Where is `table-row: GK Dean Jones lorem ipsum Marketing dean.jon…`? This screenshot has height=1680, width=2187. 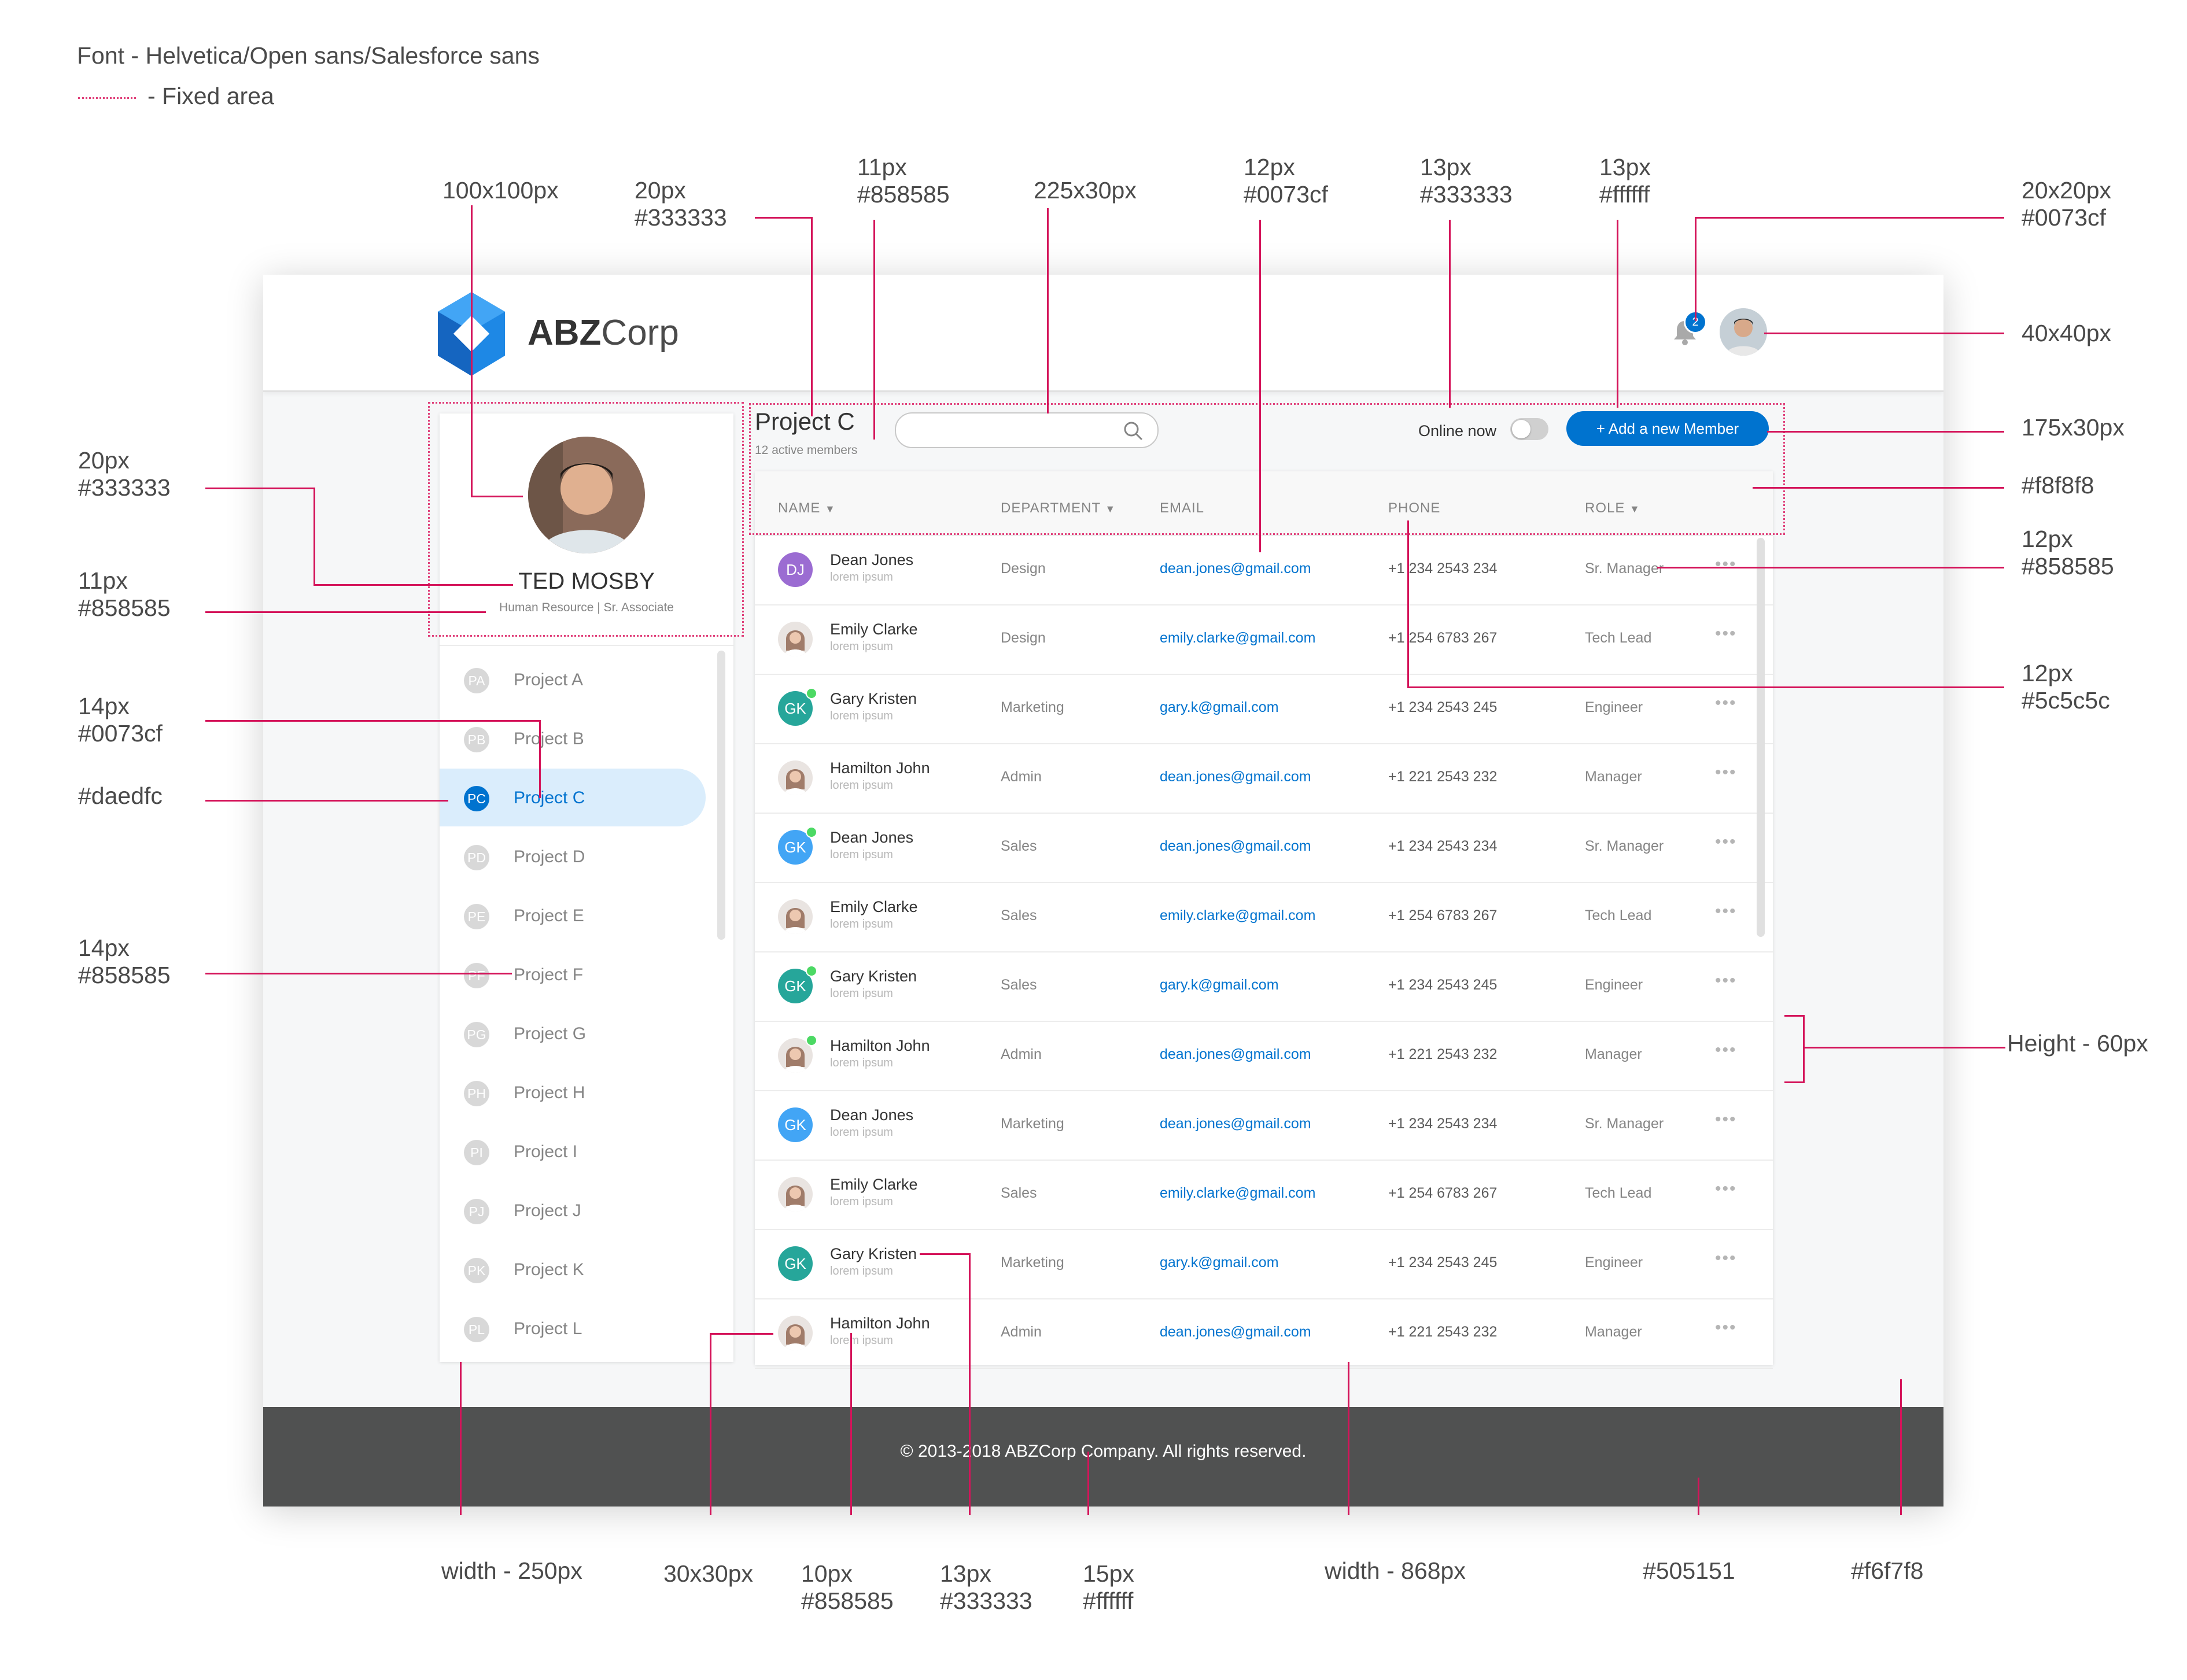
table-row: GK Dean Jones lorem ipsum Marketing dean.jon… is located at coordinates (1264, 1125).